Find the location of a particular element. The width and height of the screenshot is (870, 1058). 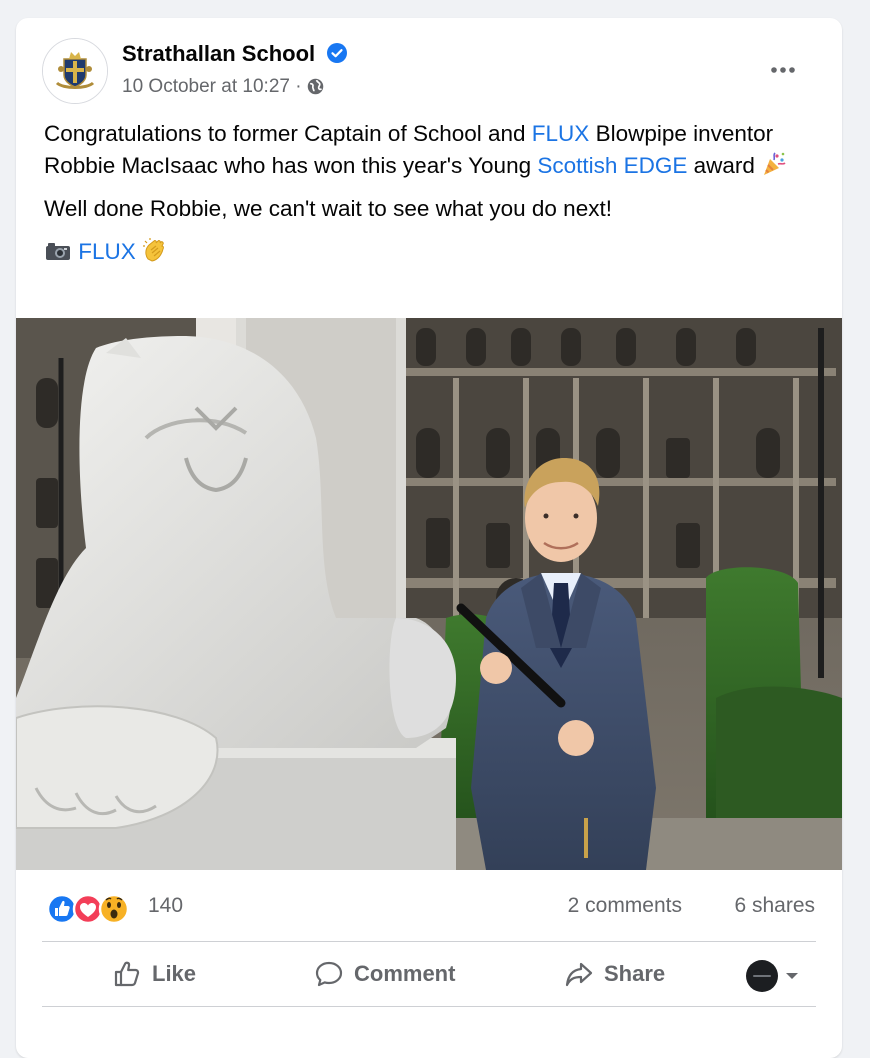

comments-count: 2 comments is located at coordinates (625, 906).